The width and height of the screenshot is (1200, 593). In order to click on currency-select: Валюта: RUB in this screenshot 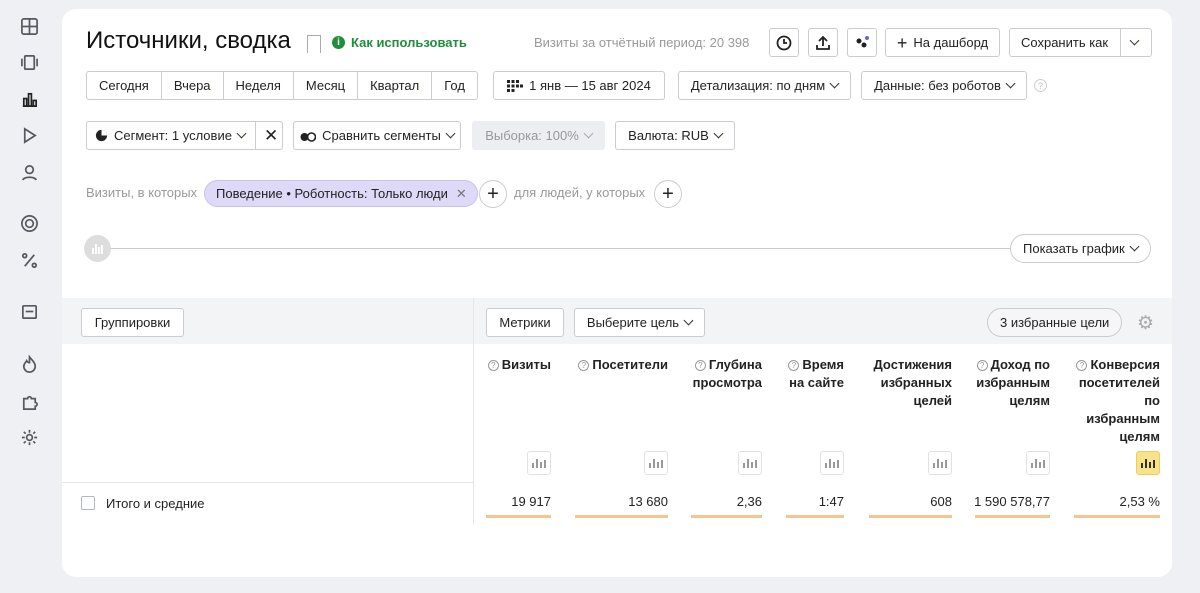, I will do `click(675, 135)`.